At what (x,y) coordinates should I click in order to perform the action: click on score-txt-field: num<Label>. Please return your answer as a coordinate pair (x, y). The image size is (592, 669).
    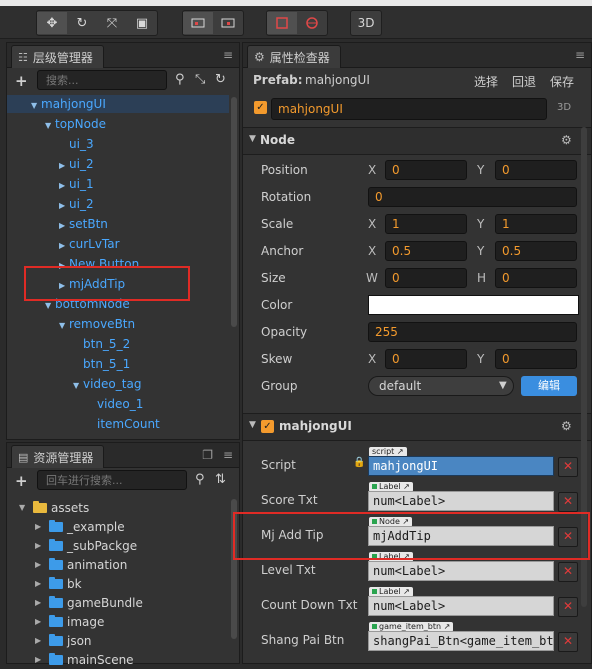
    Looking at the image, I should click on (461, 501).